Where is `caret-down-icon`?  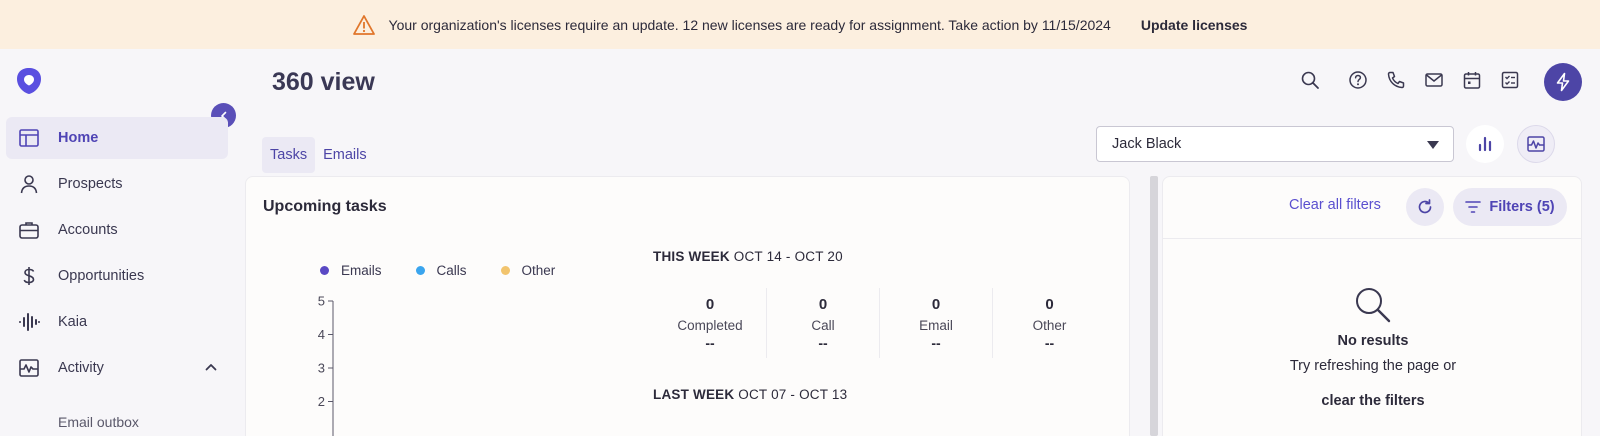 caret-down-icon is located at coordinates (1433, 145).